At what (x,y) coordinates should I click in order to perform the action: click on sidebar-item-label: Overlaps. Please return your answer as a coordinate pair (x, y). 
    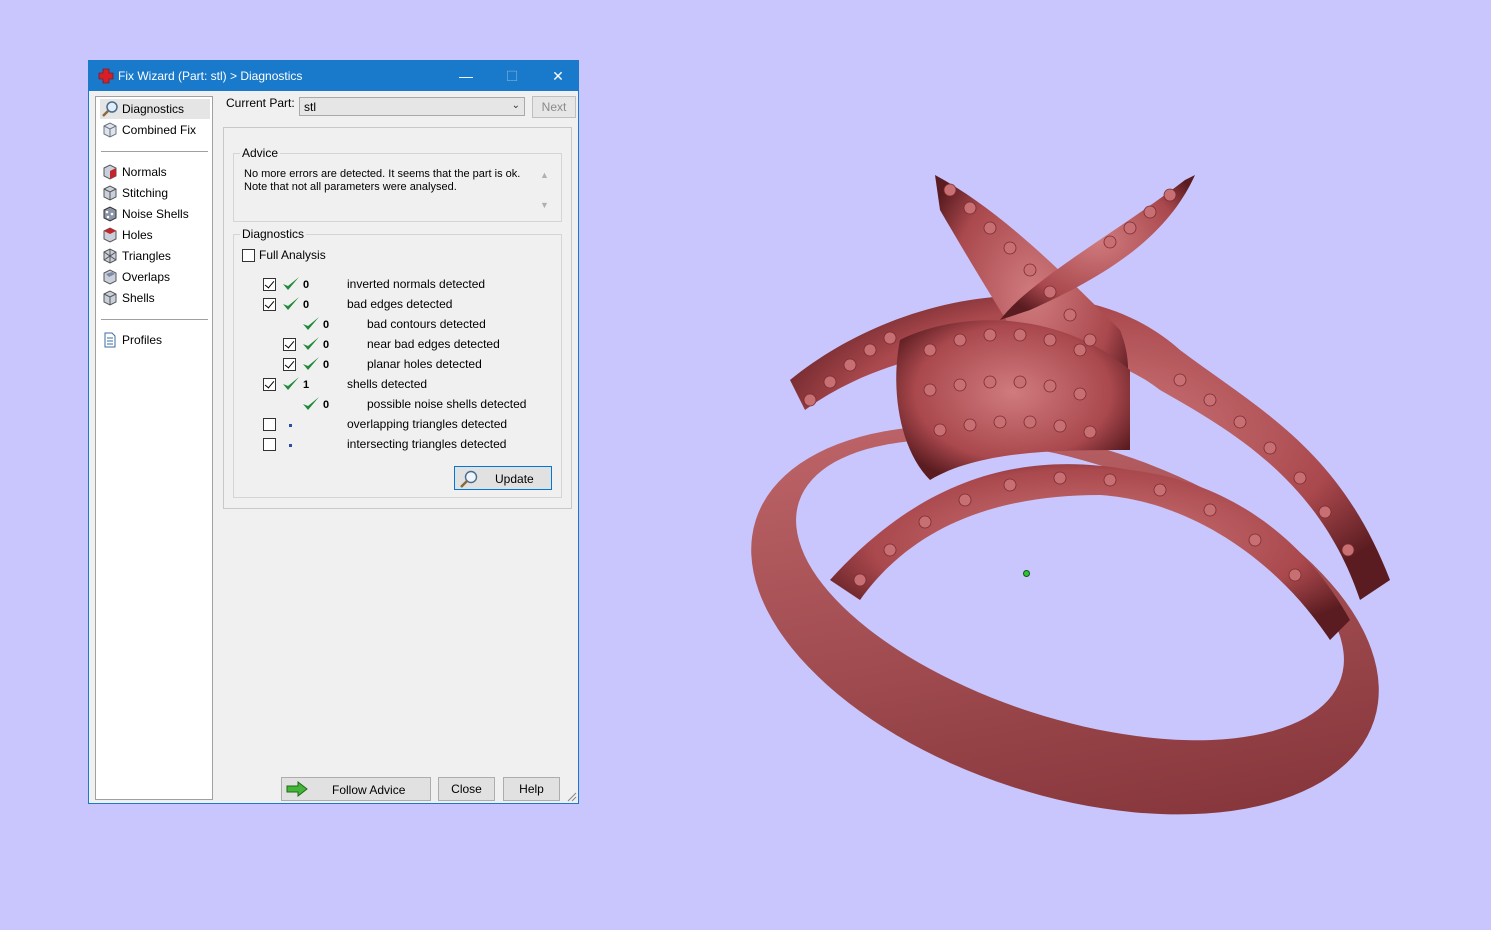
    Looking at the image, I should click on (146, 277).